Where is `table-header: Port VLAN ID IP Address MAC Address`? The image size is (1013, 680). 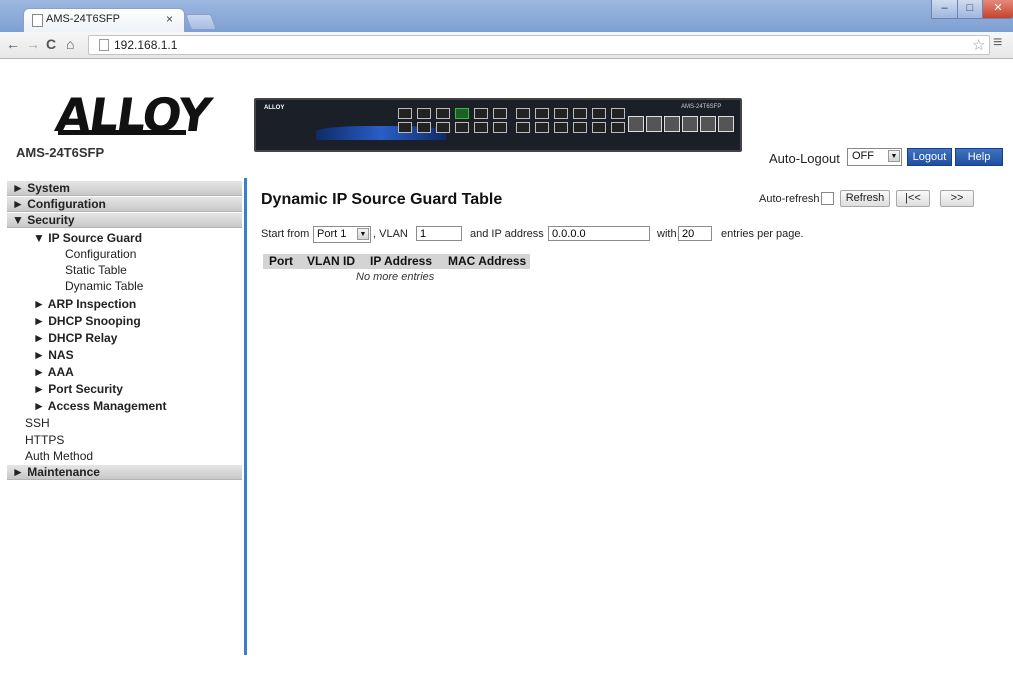 table-header: Port VLAN ID IP Address MAC Address is located at coordinates (396, 261).